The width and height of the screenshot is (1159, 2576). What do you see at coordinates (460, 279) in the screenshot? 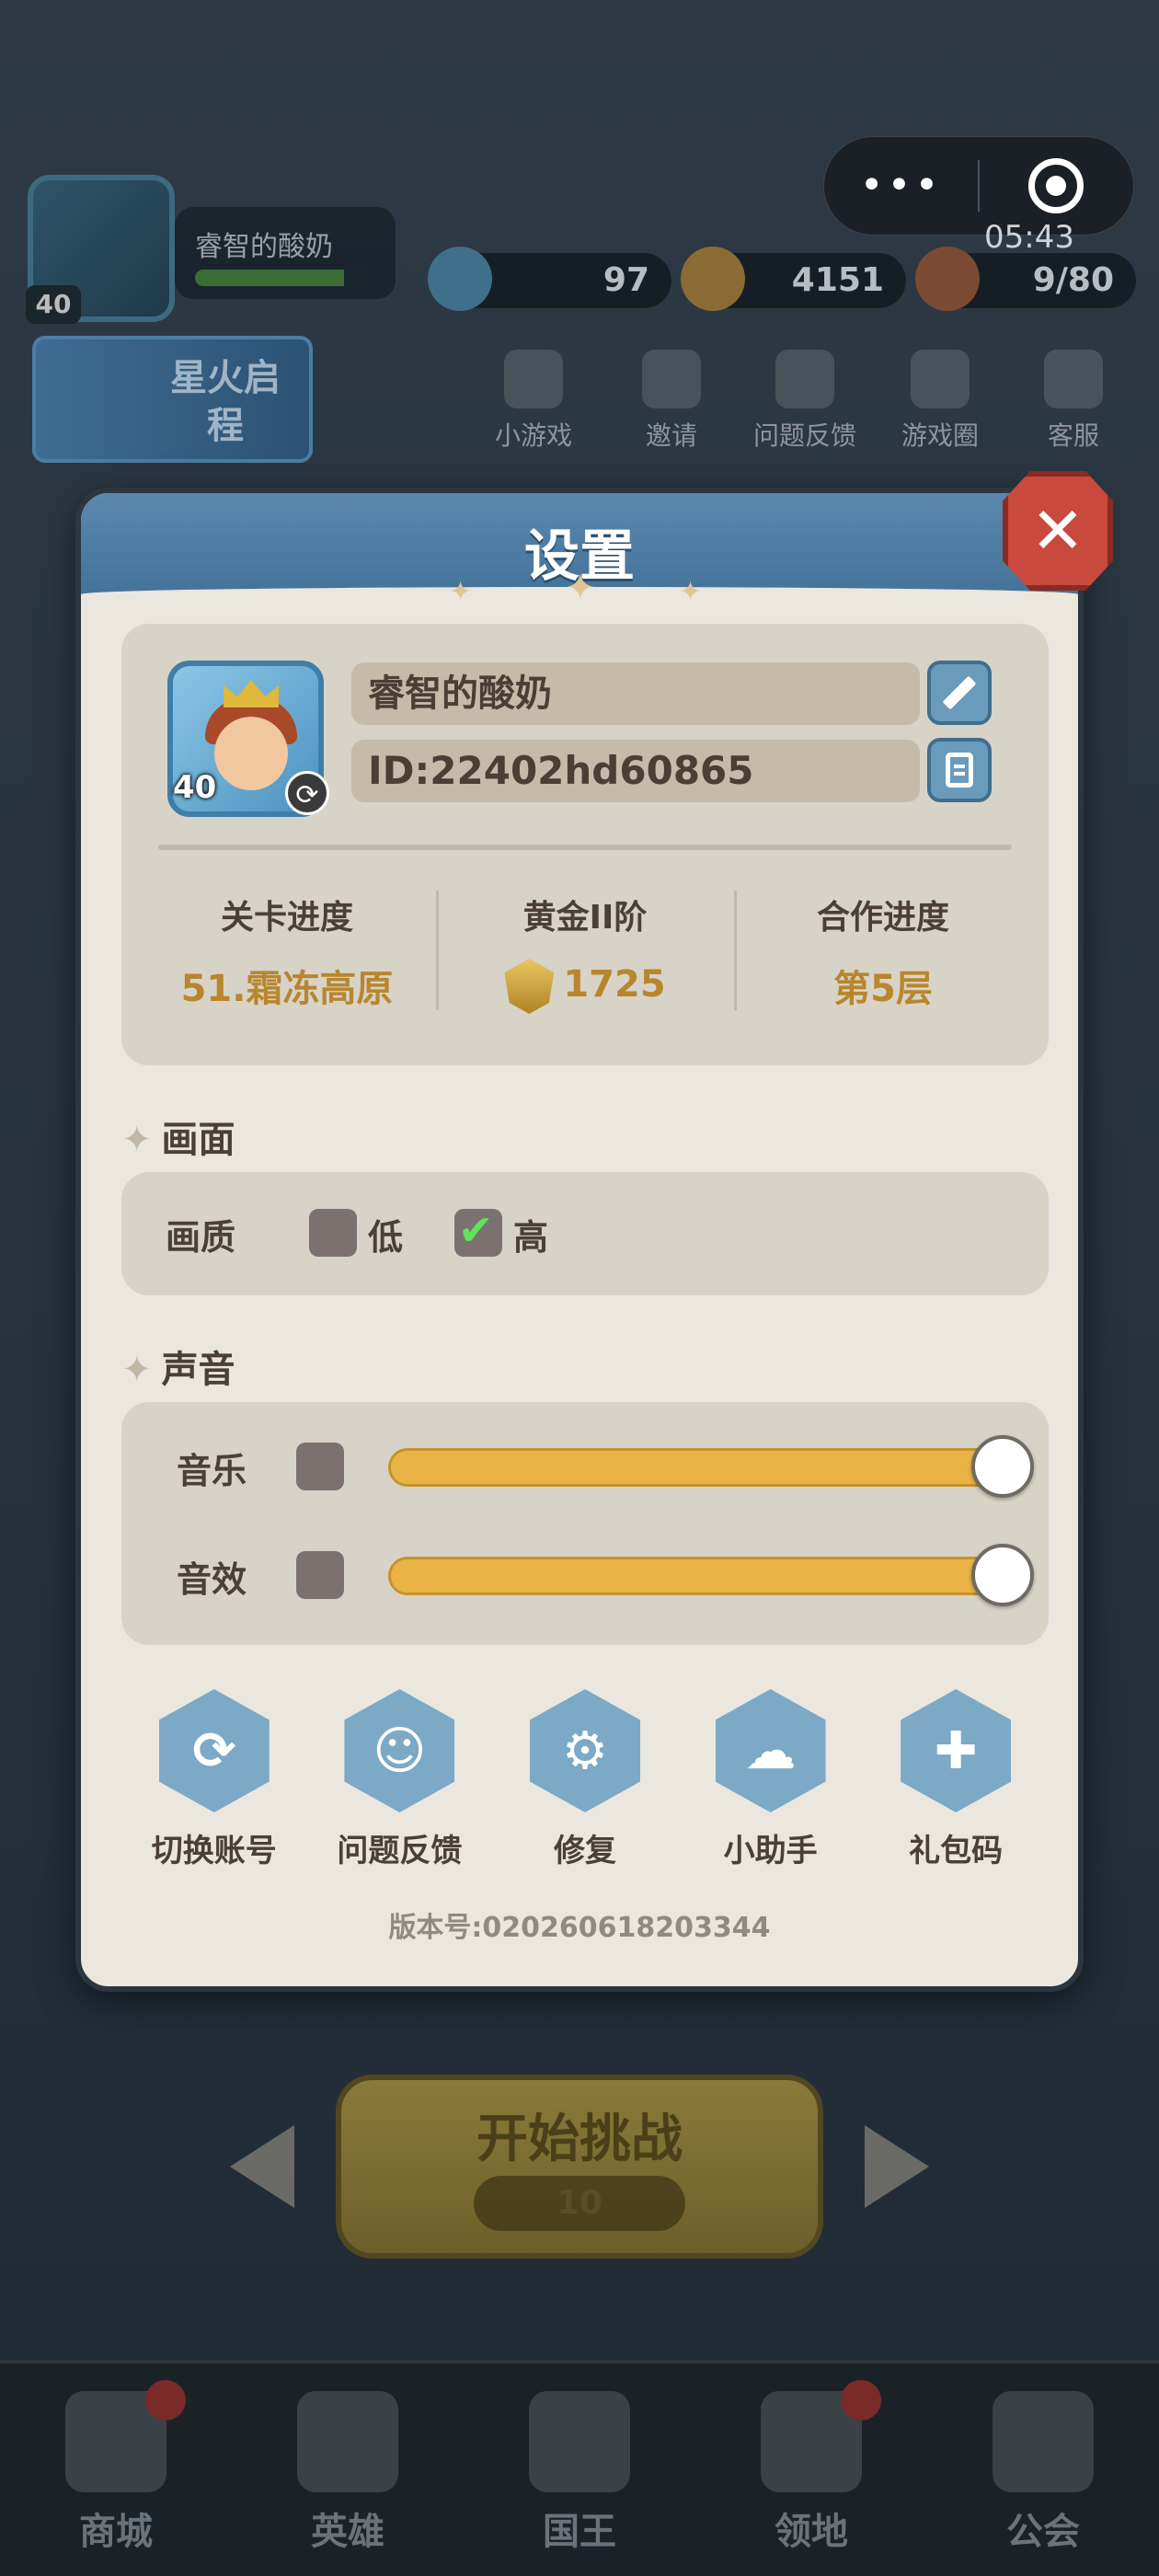
I see `gem-icon` at bounding box center [460, 279].